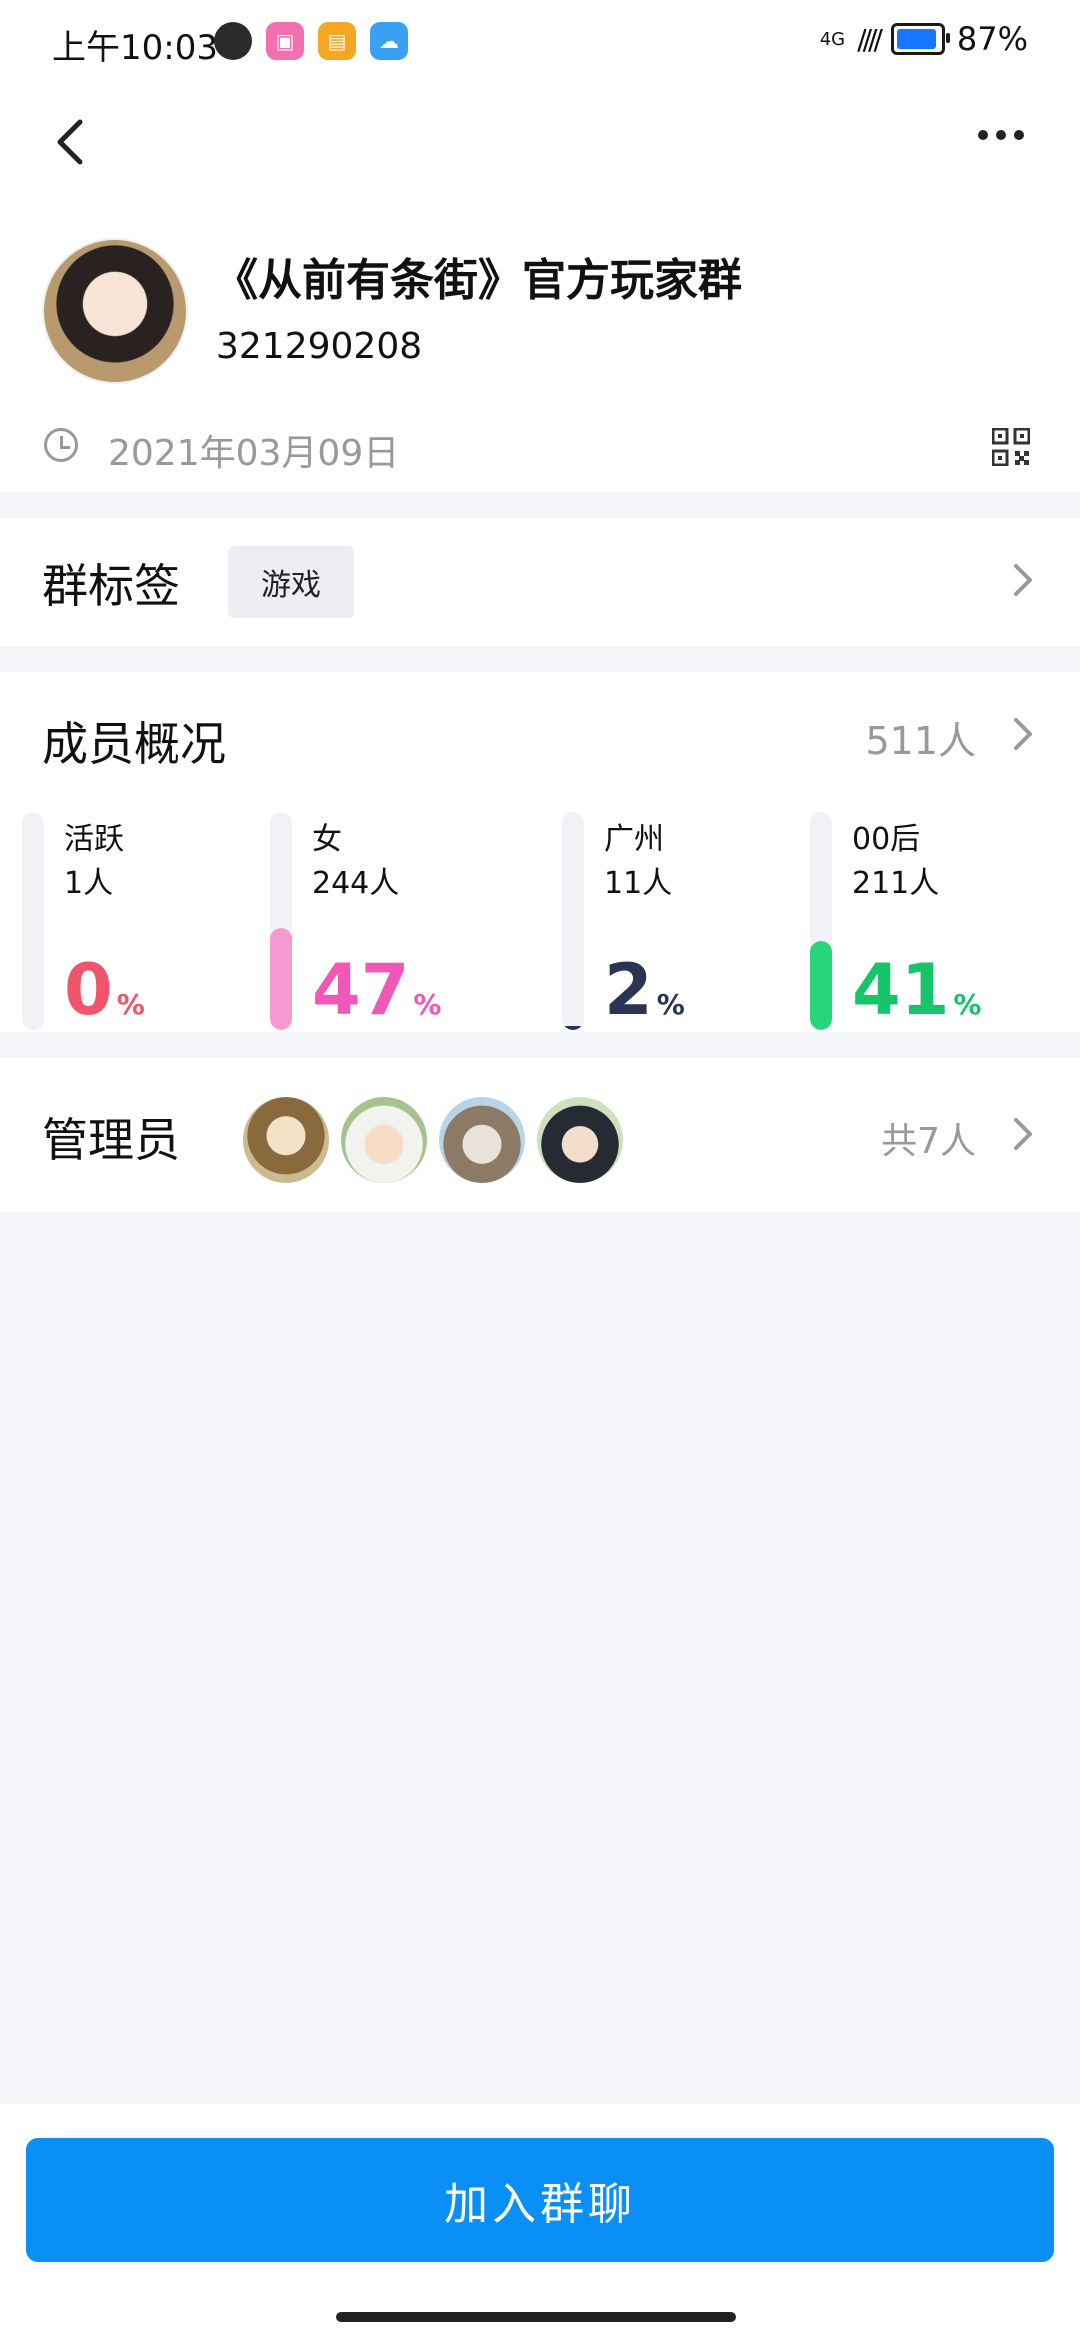 Image resolution: width=1080 pixels, height=2340 pixels. I want to click on stat-percent: 0%, so click(104, 997).